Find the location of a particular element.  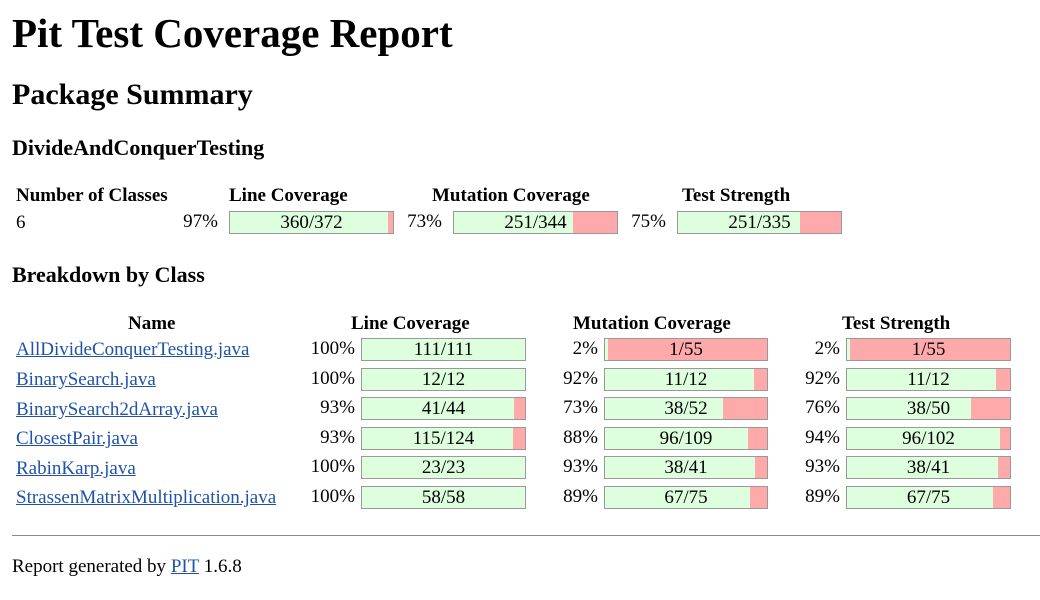

class-link: RabinKarp.java is located at coordinates (76, 469).